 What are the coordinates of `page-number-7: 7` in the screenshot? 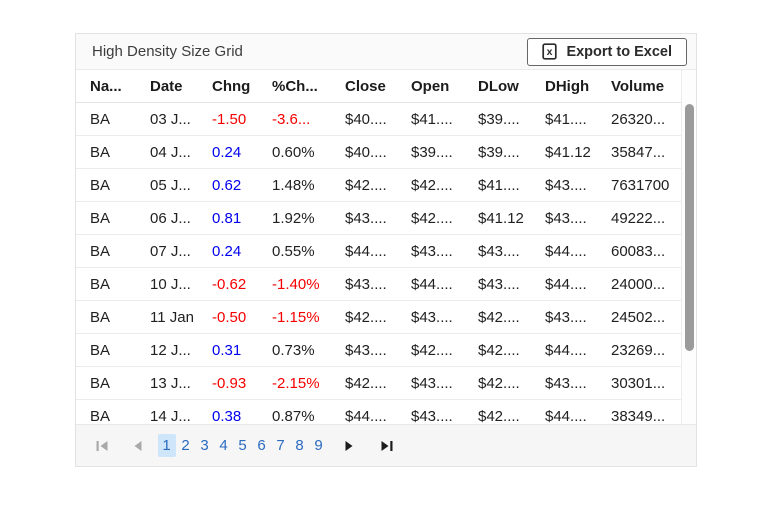 It's located at (281, 445).